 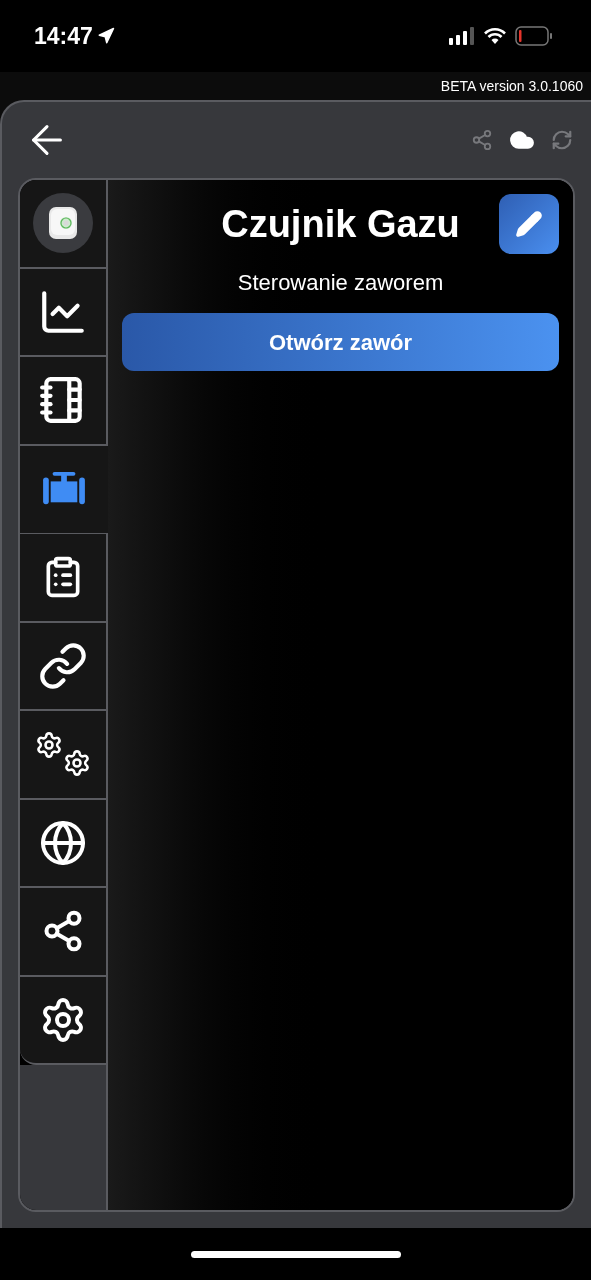 I want to click on edit-button, so click(x=529, y=224).